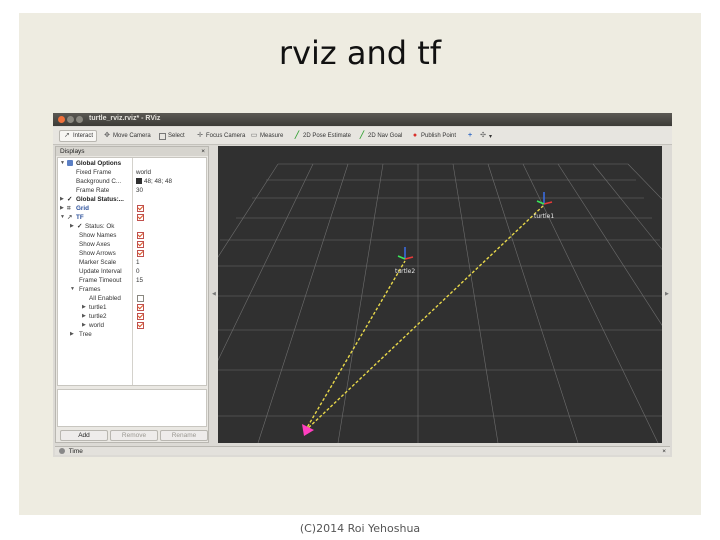 Image resolution: width=720 pixels, height=540 pixels. Describe the element at coordinates (433, 136) in the screenshot. I see `tool-publish-point: ● Publish Point` at that location.